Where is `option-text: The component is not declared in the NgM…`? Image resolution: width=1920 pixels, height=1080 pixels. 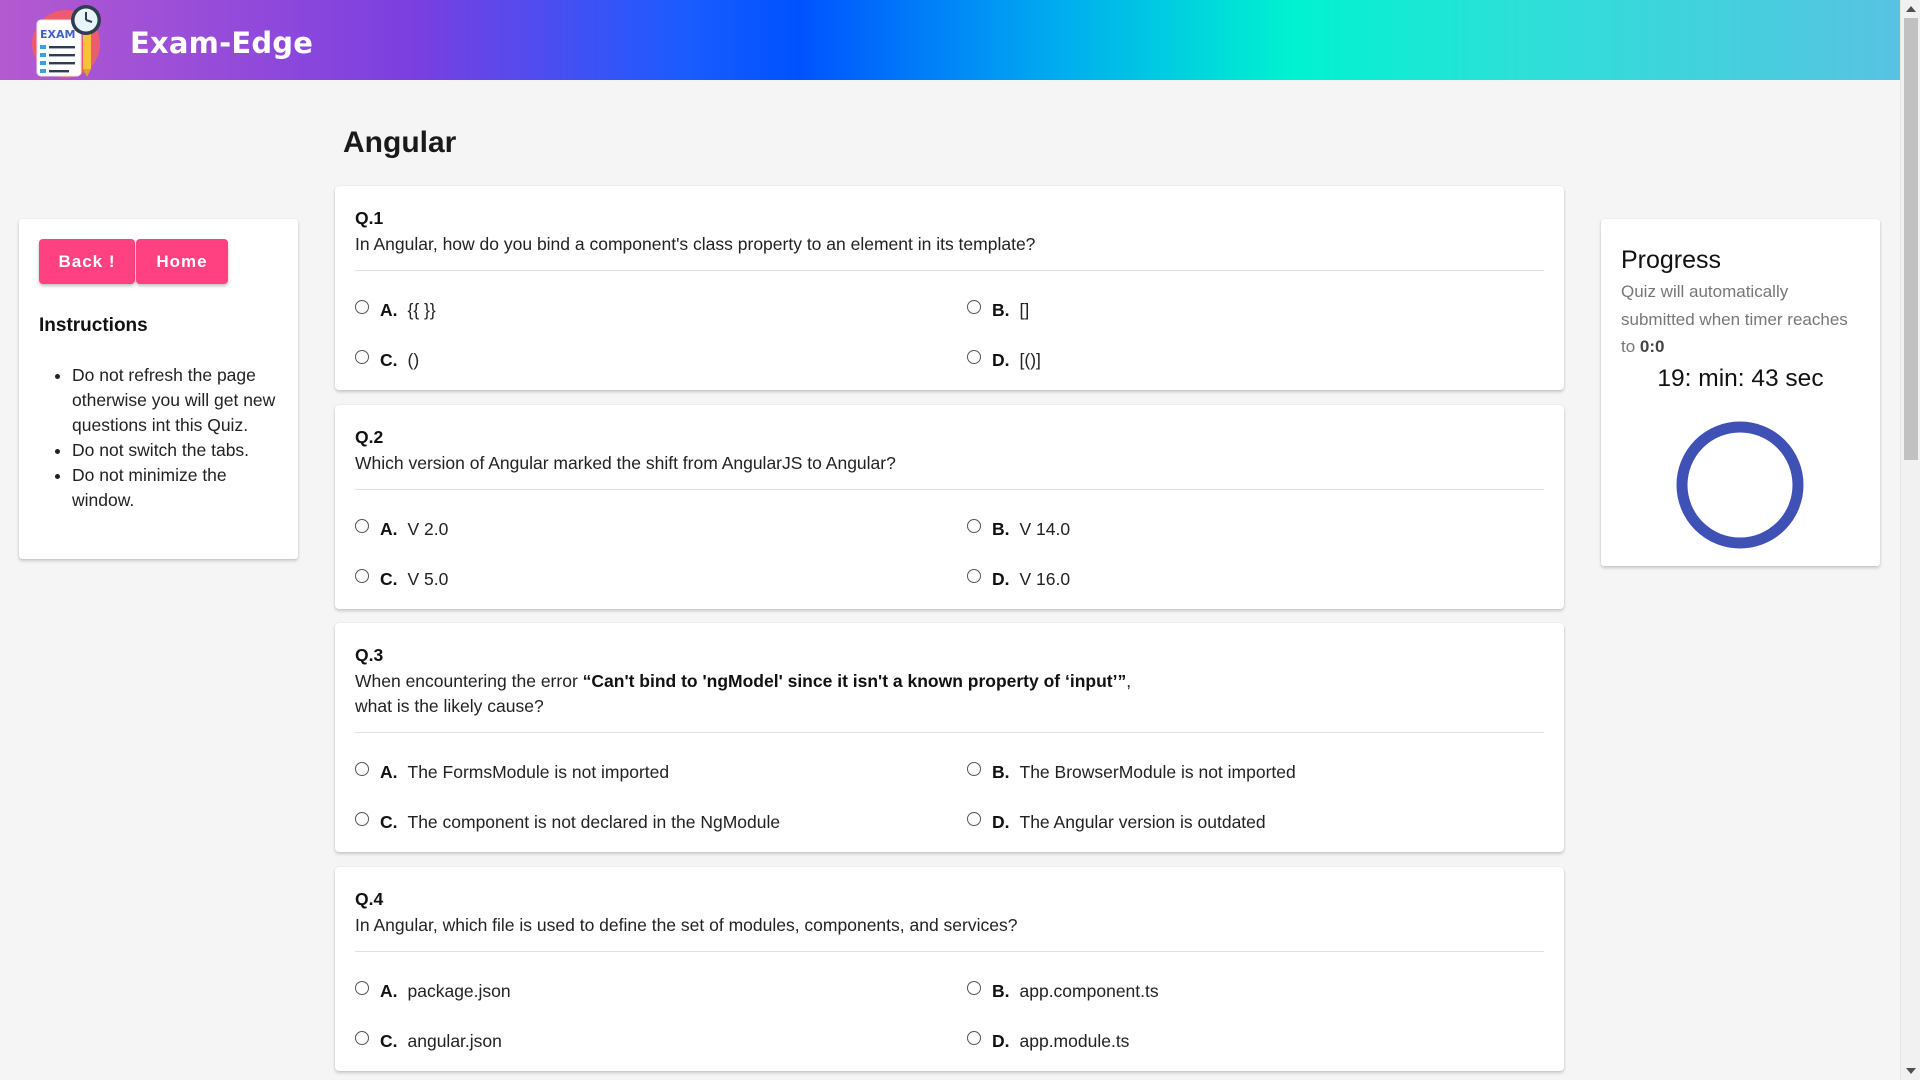 option-text: The component is not declared in the NgM… is located at coordinates (594, 821).